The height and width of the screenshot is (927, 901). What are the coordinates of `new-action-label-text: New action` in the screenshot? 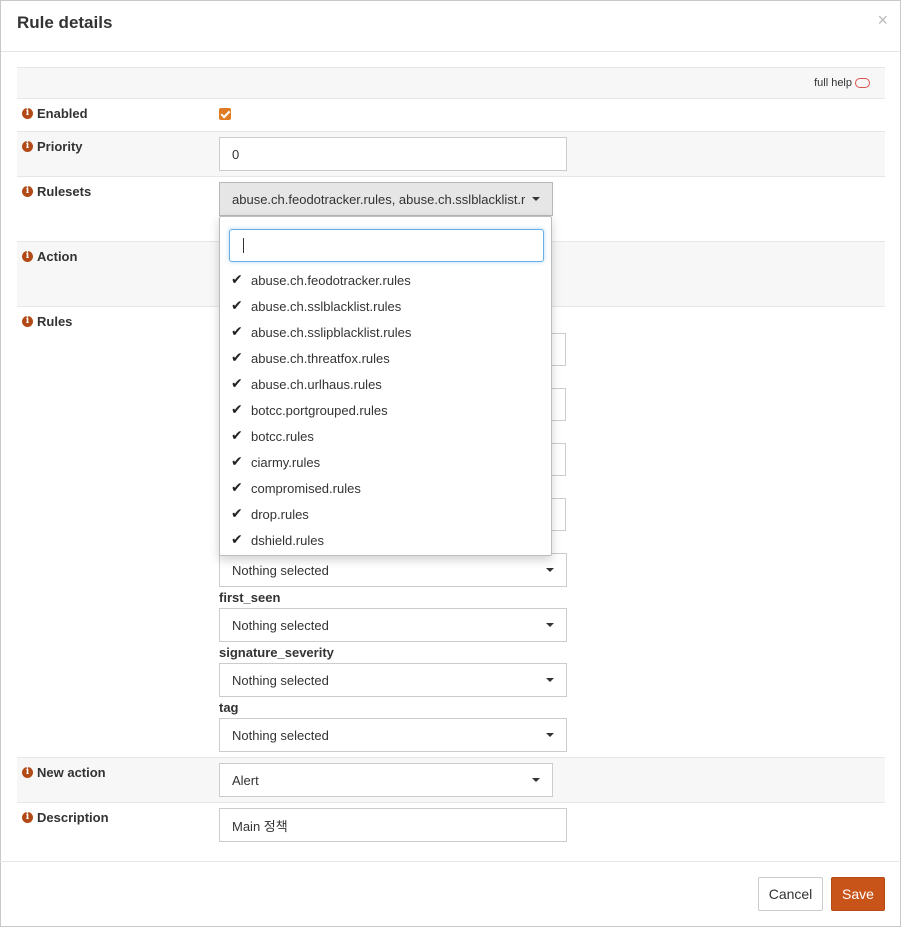 It's located at (71, 772).